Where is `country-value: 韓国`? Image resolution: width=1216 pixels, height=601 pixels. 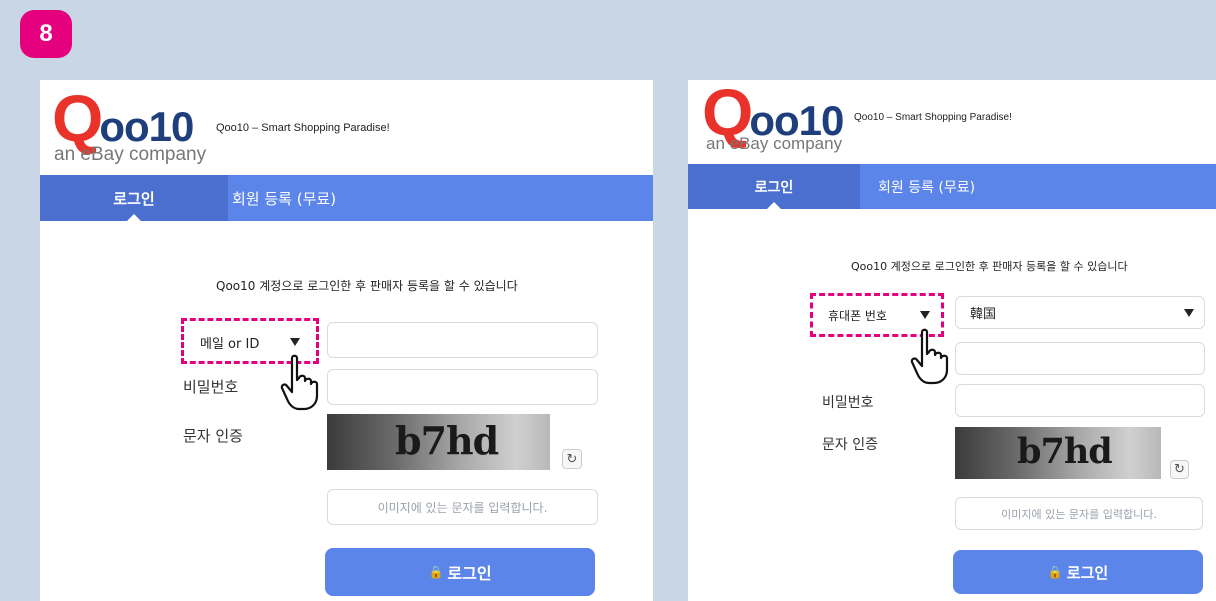
country-value: 韓国 is located at coordinates (983, 314).